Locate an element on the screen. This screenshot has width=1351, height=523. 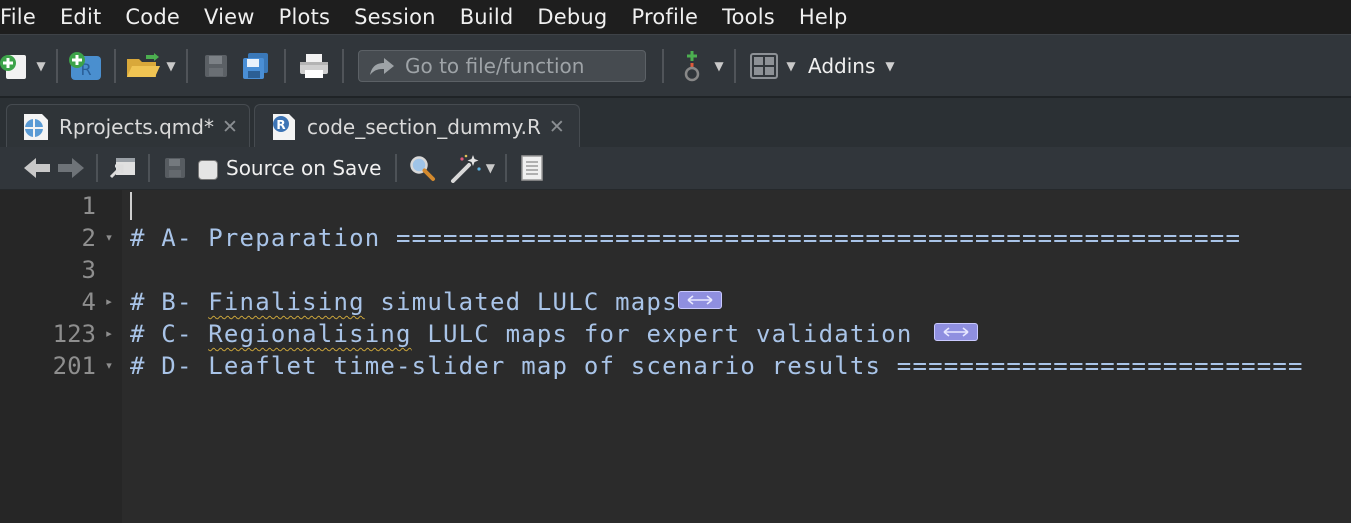
line-number: 123 is located at coordinates (74, 334).